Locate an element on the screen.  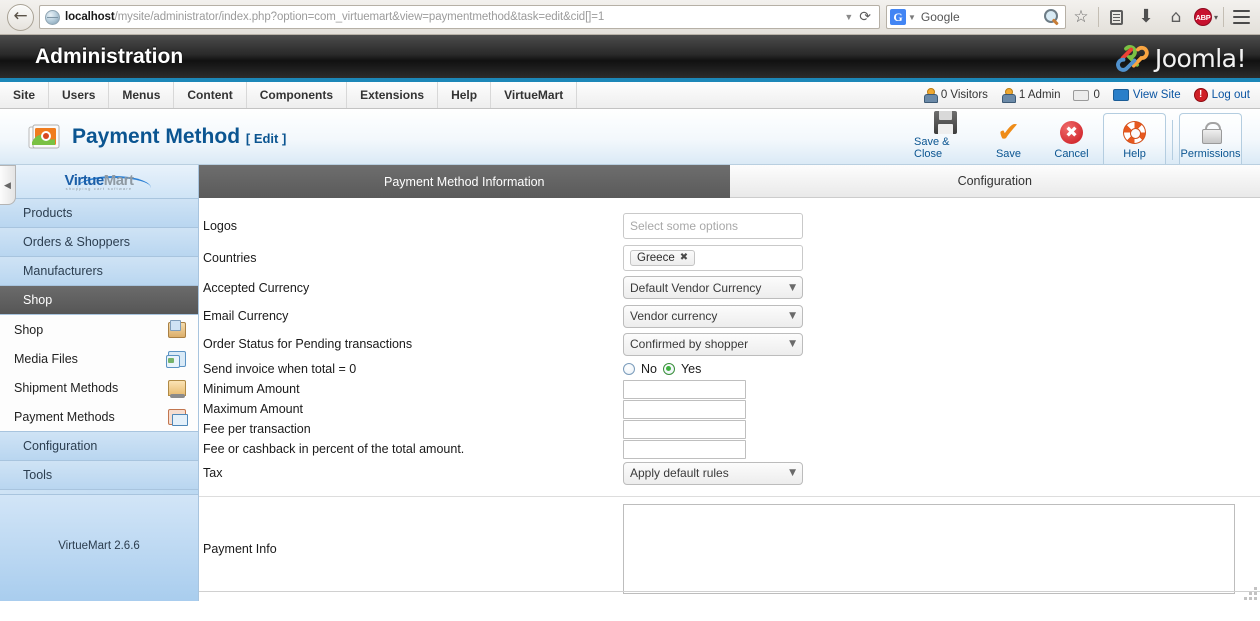
sidebar-item-orders-shoppers: Orders & Shoppers is located at coordinates (99, 242).